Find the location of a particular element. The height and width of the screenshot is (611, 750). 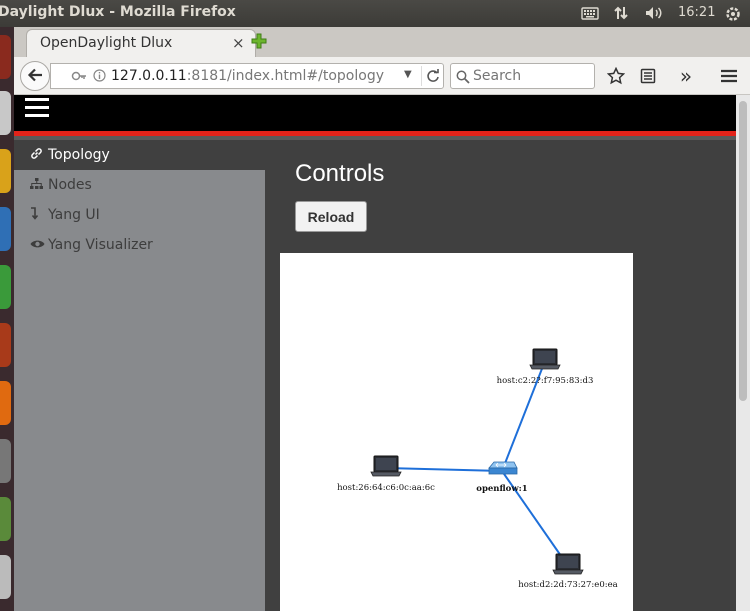

back-icon is located at coordinates (35, 76).